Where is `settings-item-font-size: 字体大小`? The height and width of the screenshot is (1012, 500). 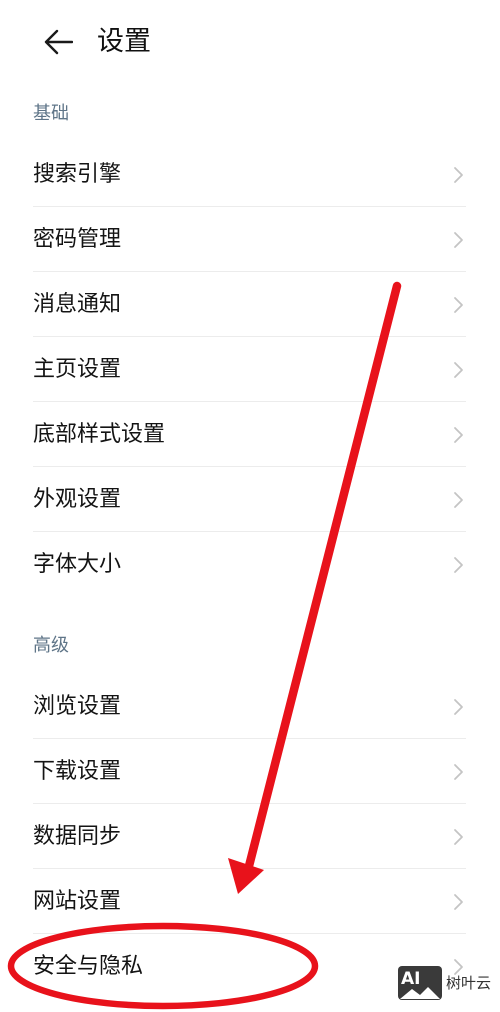
settings-item-font-size: 字体大小 is located at coordinates (250, 564).